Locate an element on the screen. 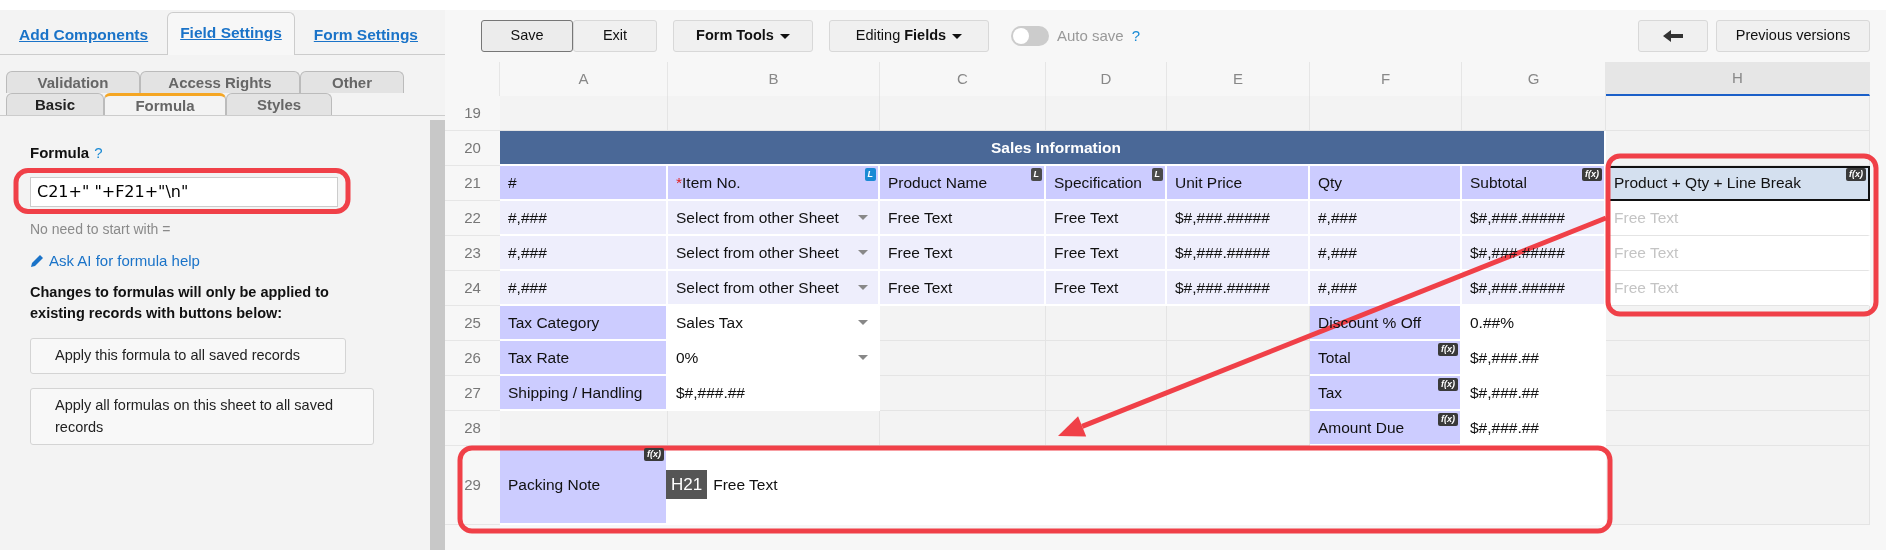  tab: Formula is located at coordinates (165, 104).